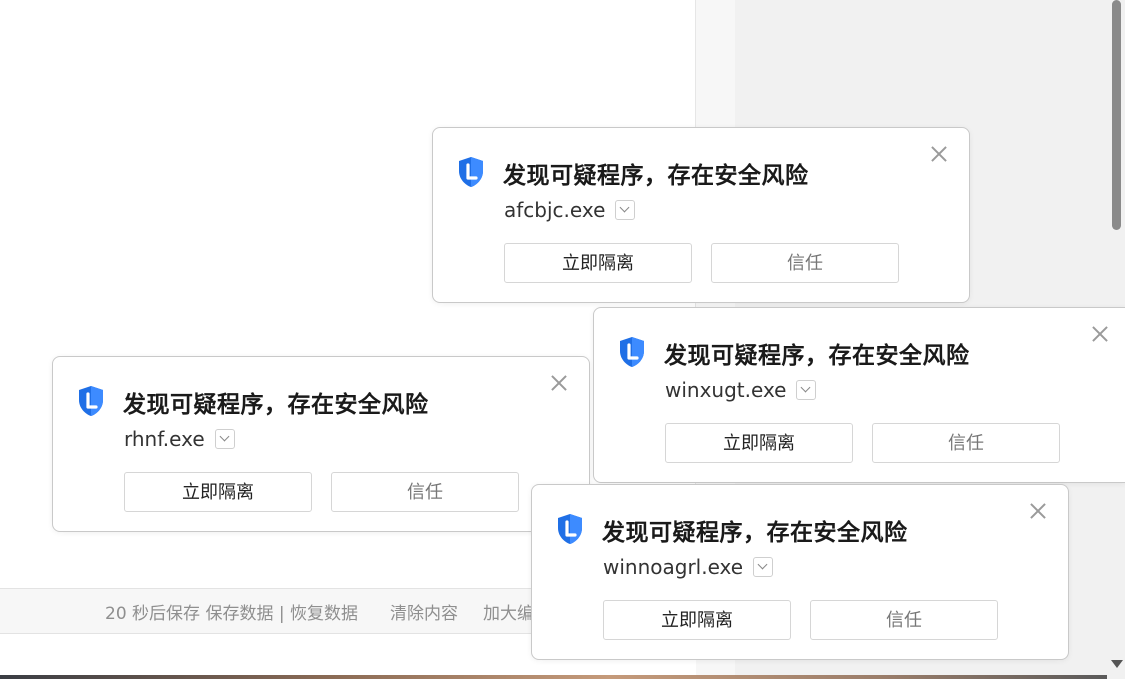 Image resolution: width=1125 pixels, height=679 pixels. What do you see at coordinates (164, 439) in the screenshot?
I see `filename-text: rhnf.exe` at bounding box center [164, 439].